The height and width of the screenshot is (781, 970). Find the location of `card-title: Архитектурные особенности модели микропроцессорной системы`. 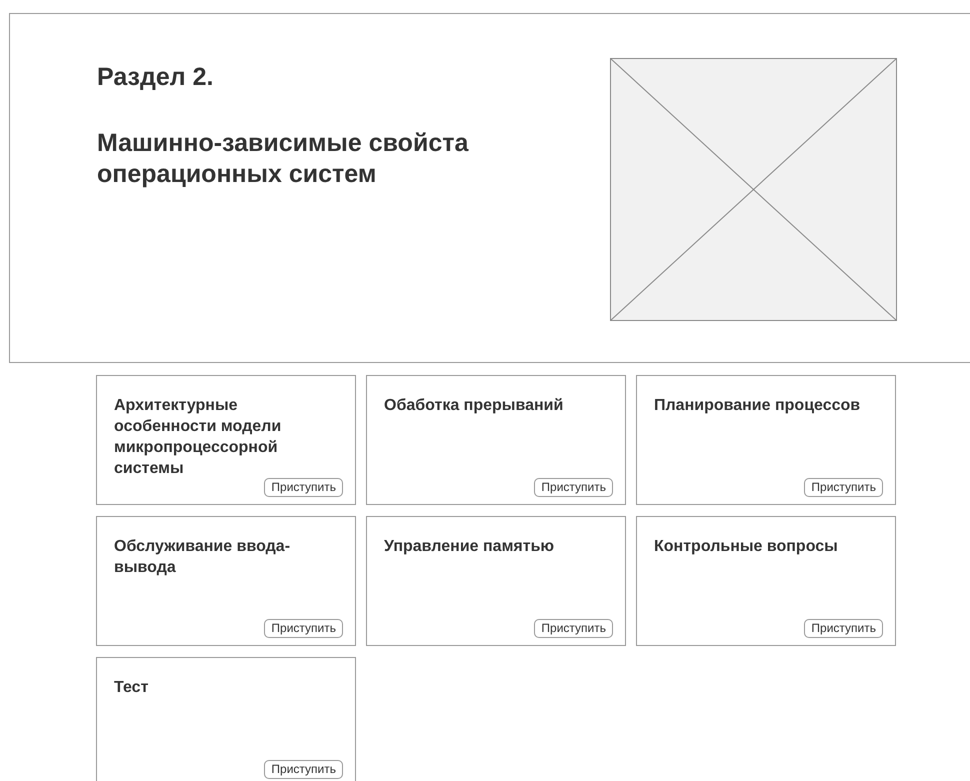

card-title: Архитектурные особенности модели микропроцессорной системы is located at coordinates (198, 437).